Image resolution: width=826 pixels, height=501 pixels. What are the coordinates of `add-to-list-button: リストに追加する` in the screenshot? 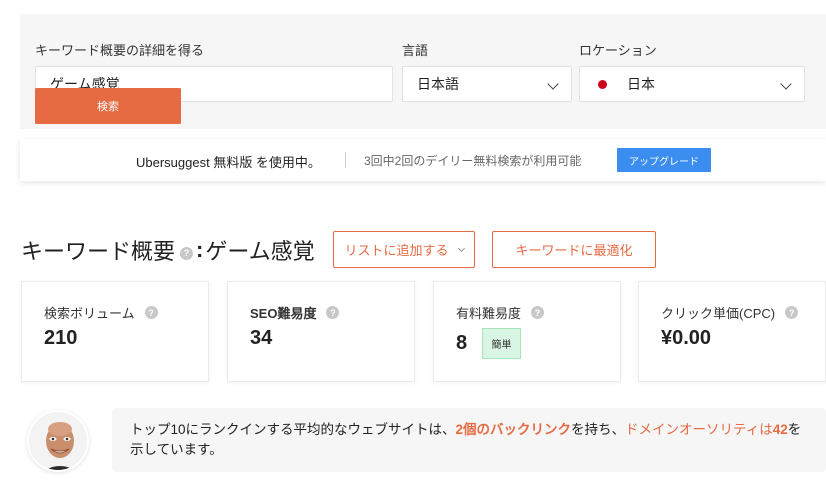 It's located at (404, 249).